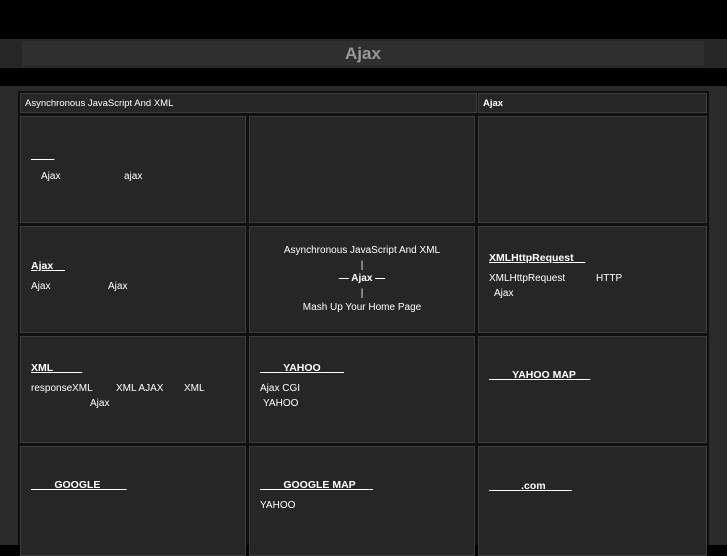 The height and width of the screenshot is (556, 727). Describe the element at coordinates (133, 279) in the screenshot. I see `cell-r2c1: Ajax Ajax Ajax` at that location.